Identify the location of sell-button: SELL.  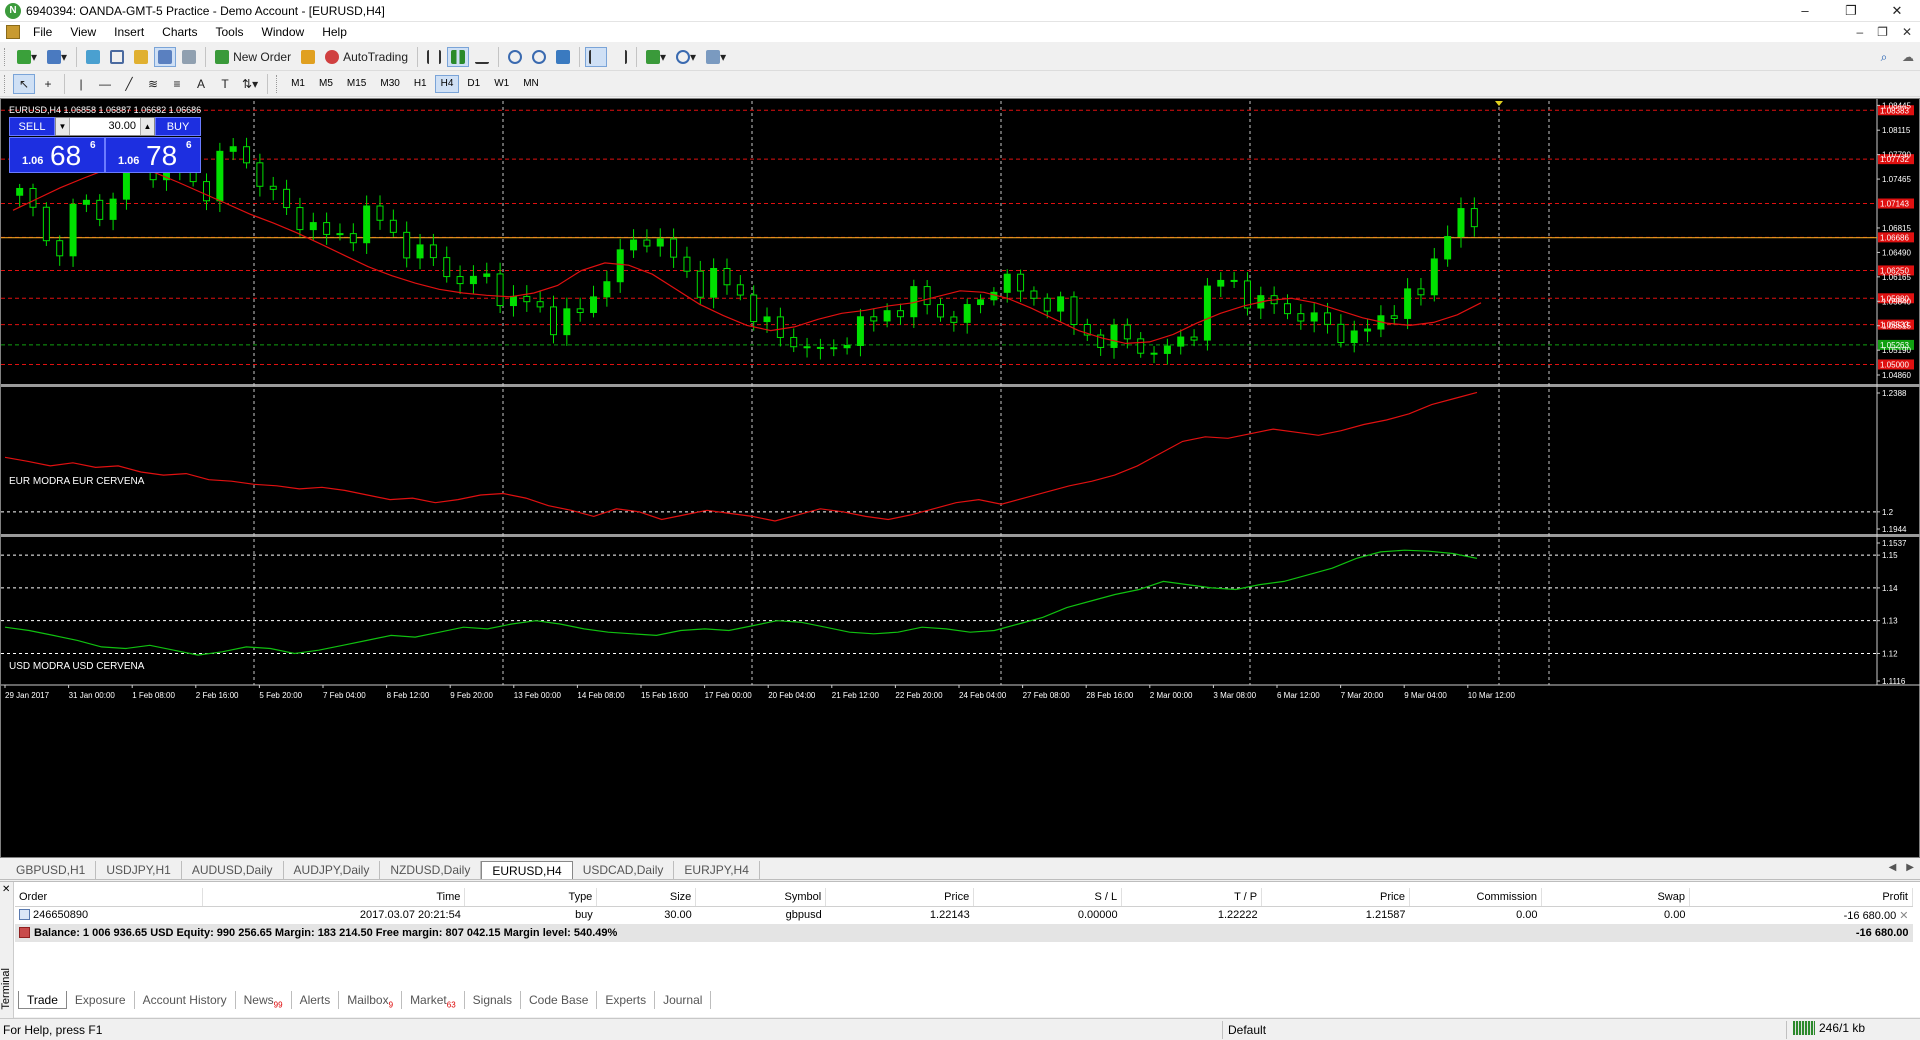
(32, 126).